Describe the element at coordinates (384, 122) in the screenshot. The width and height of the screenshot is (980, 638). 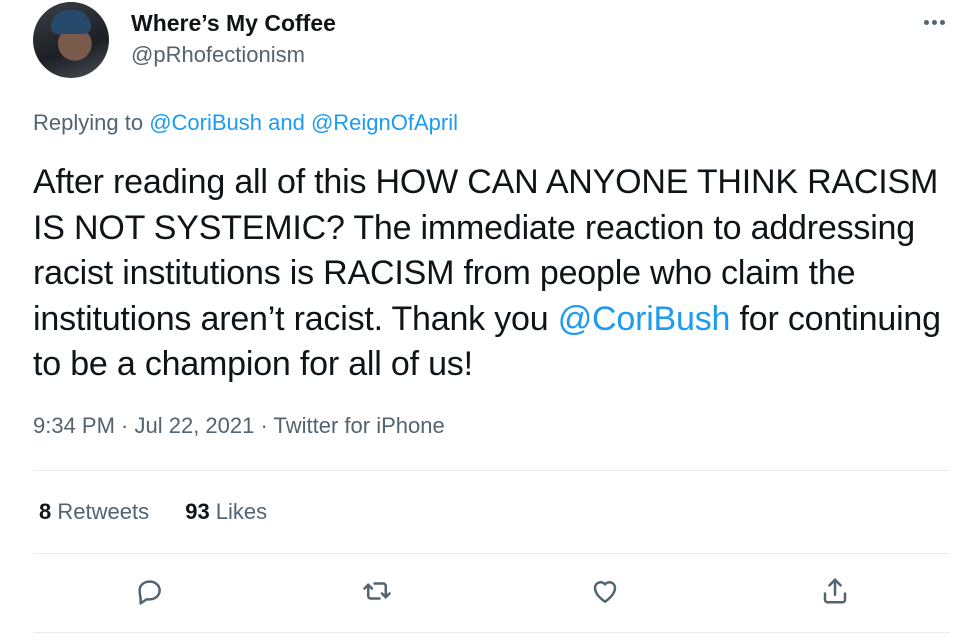
I see `mention-reignofapril: @ReignOfApril` at that location.